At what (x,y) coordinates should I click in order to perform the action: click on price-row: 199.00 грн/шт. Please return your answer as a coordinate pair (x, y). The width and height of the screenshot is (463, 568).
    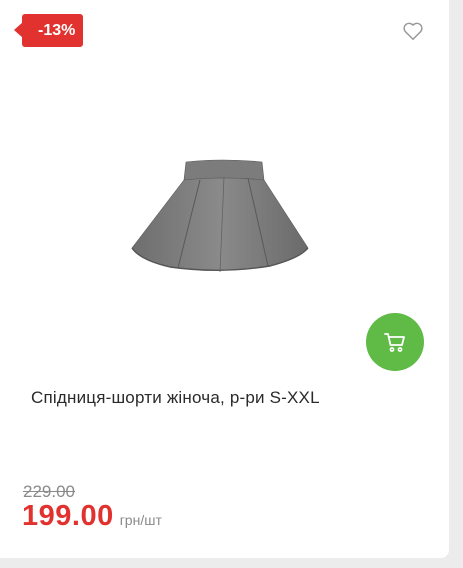
    Looking at the image, I should click on (92, 516).